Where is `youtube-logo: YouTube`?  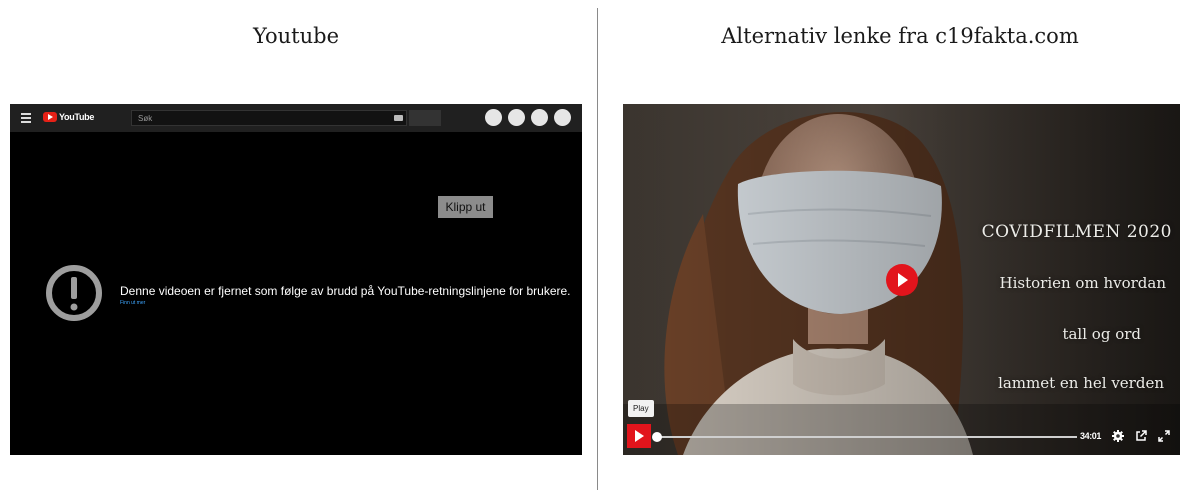 youtube-logo: YouTube is located at coordinates (68, 117).